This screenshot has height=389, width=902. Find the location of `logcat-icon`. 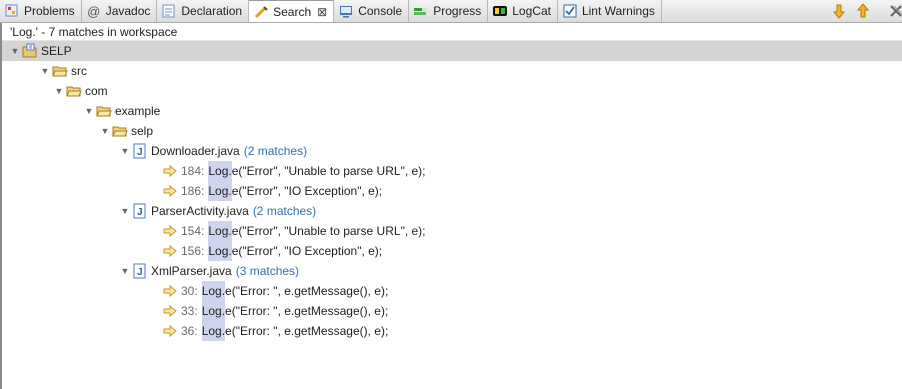

logcat-icon is located at coordinates (500, 11).